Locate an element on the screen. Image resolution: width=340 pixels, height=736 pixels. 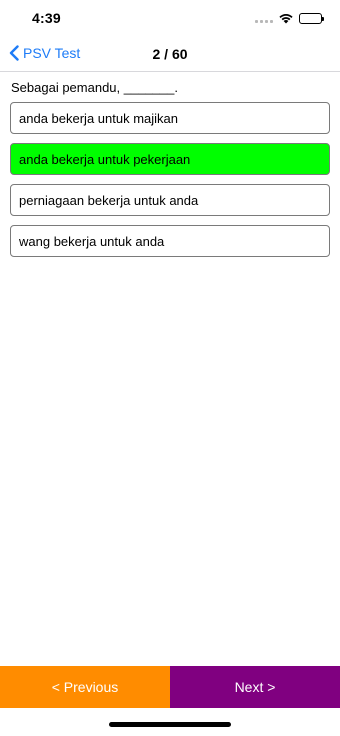
answer-option: anda bekerja untuk majikan is located at coordinates (170, 118).